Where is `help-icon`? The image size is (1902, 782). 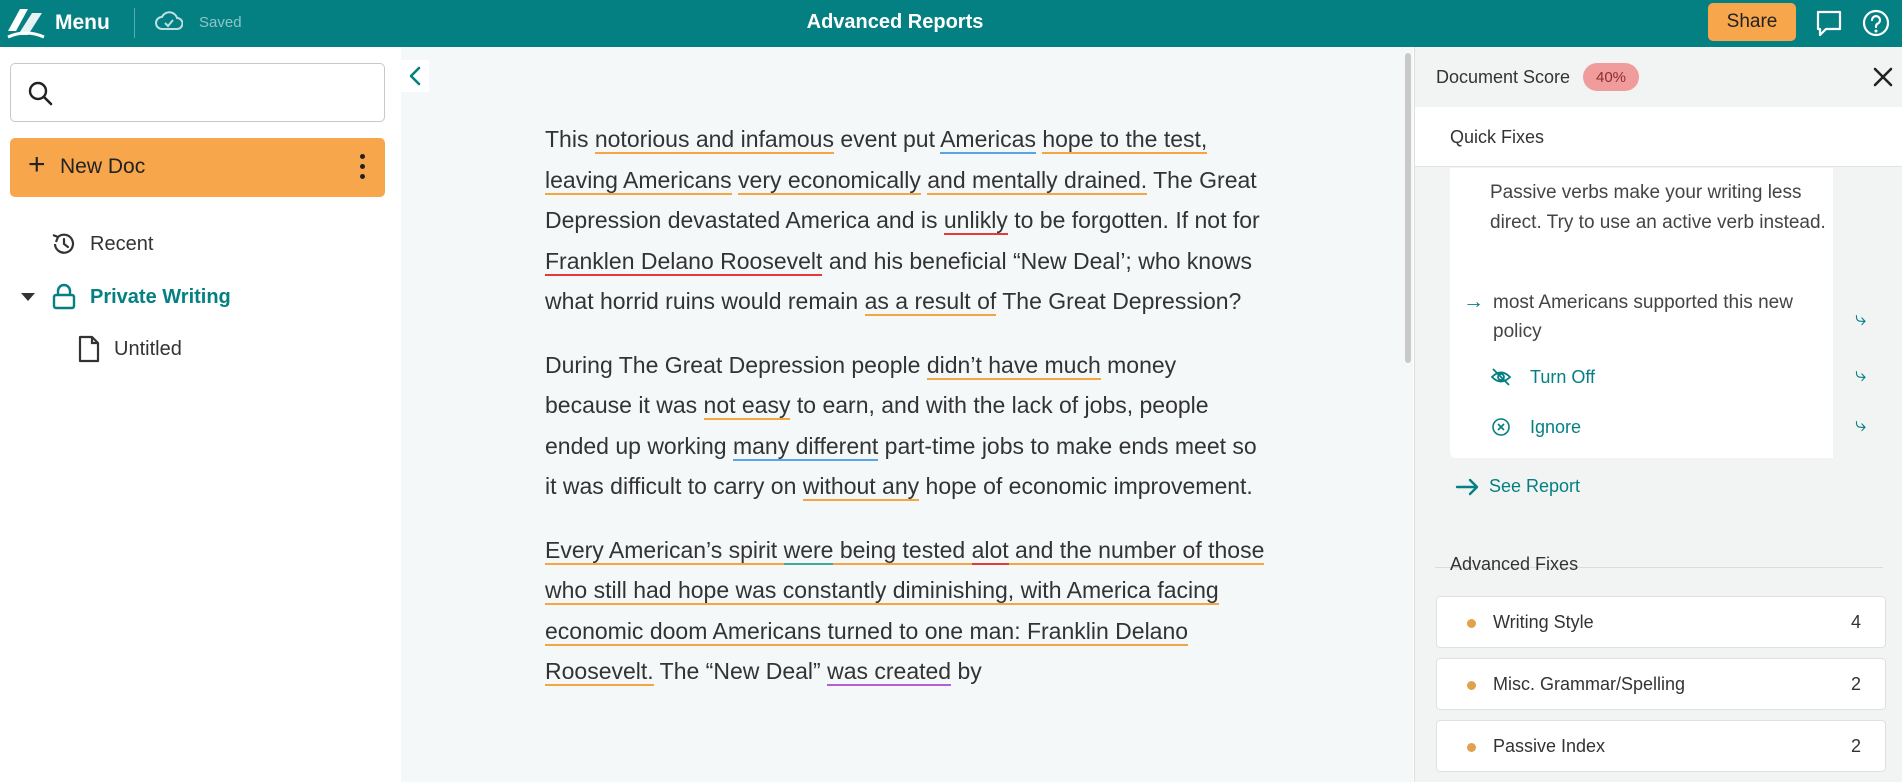 help-icon is located at coordinates (1876, 23).